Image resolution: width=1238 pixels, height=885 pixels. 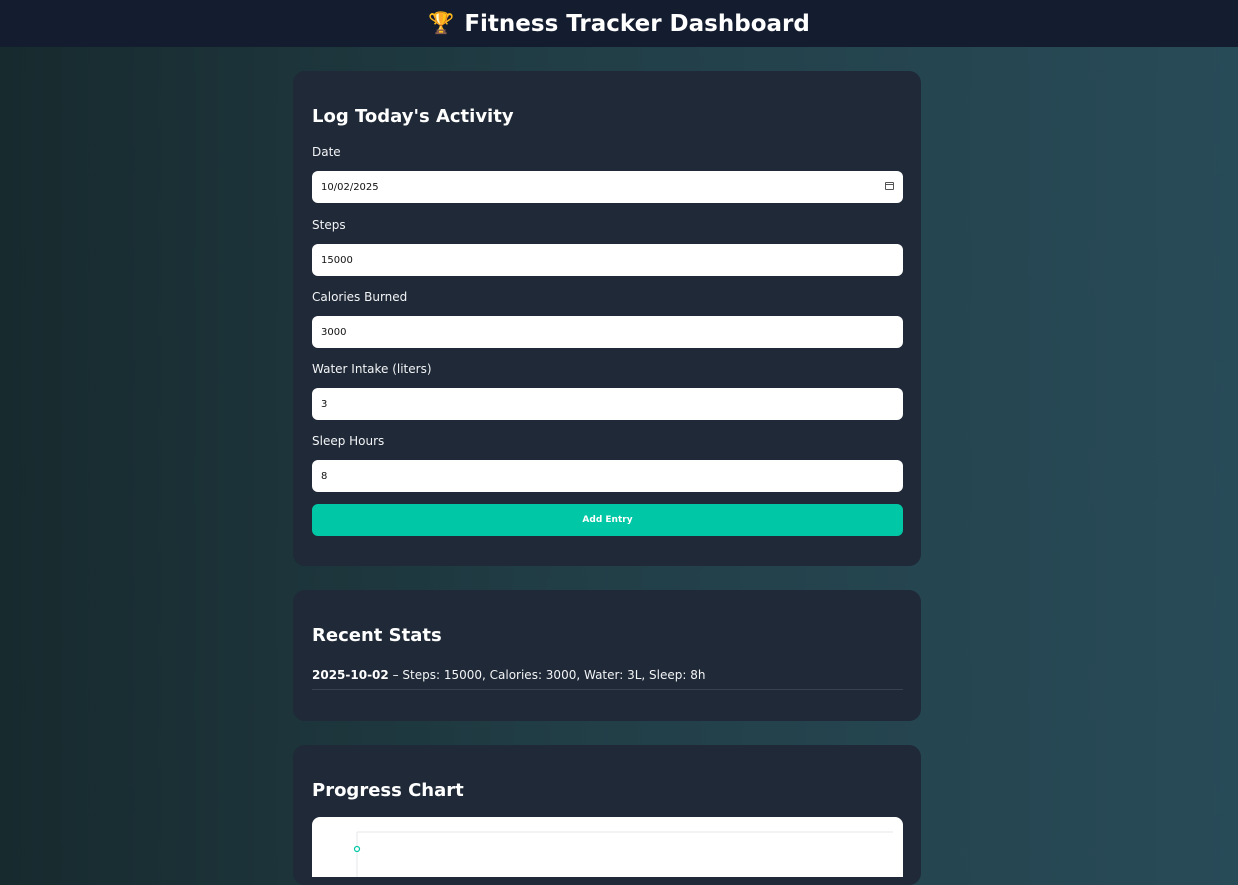 What do you see at coordinates (334, 332) in the screenshot?
I see `calories-value: 3000` at bounding box center [334, 332].